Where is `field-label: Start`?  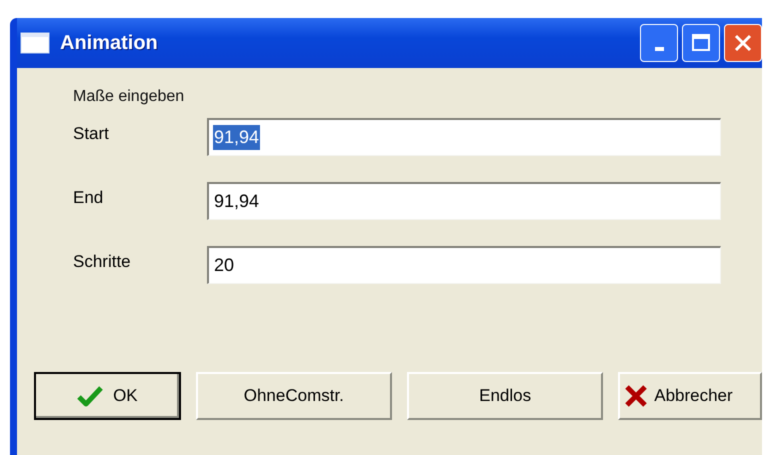
field-label: Start is located at coordinates (91, 133).